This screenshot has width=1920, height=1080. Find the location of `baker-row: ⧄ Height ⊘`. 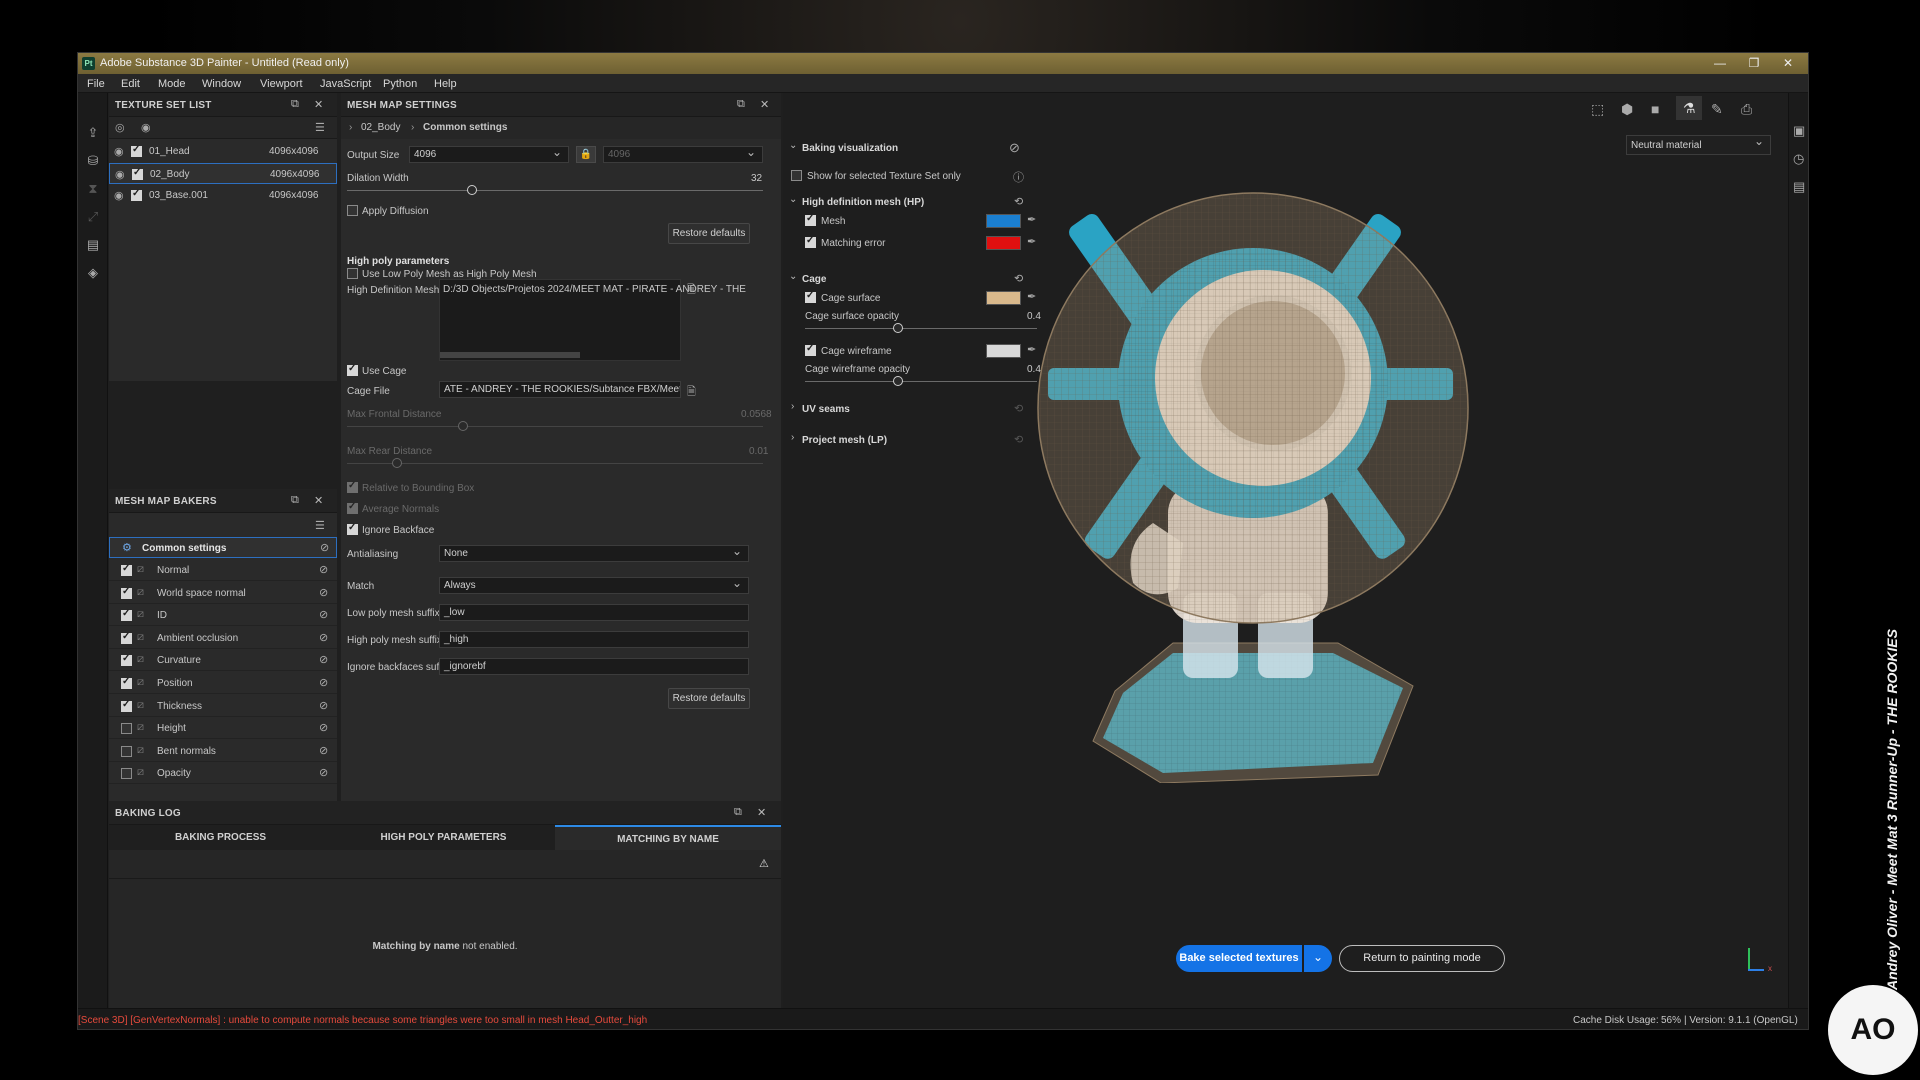

baker-row: ⧄ Height ⊘ is located at coordinates (223, 729).